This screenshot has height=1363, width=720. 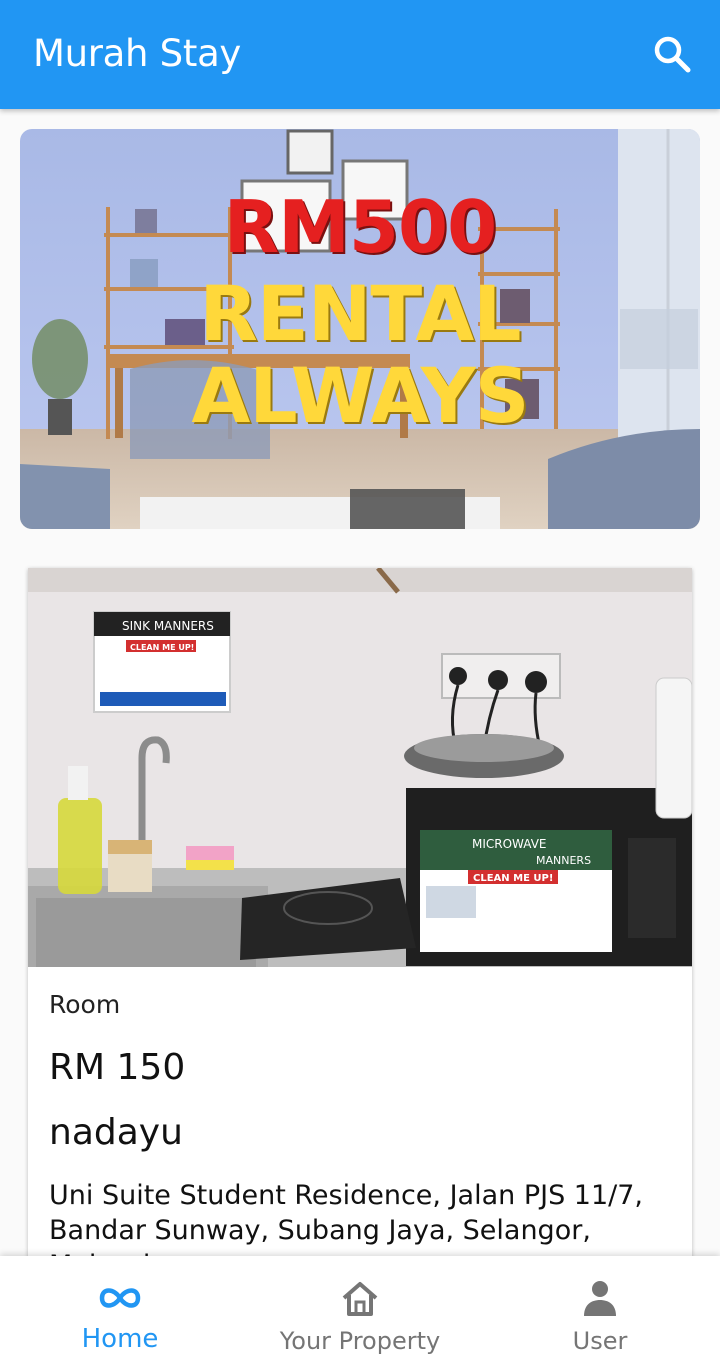 I want to click on microwave-sign-title2: MANNERS, so click(x=563, y=860).